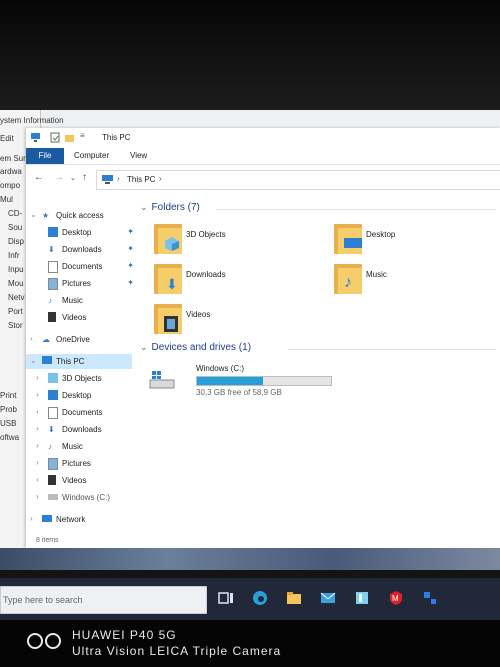 Image resolution: width=500 pixels, height=667 pixels. What do you see at coordinates (59, 177) in the screenshot?
I see `forward-arrow-icon: →` at bounding box center [59, 177].